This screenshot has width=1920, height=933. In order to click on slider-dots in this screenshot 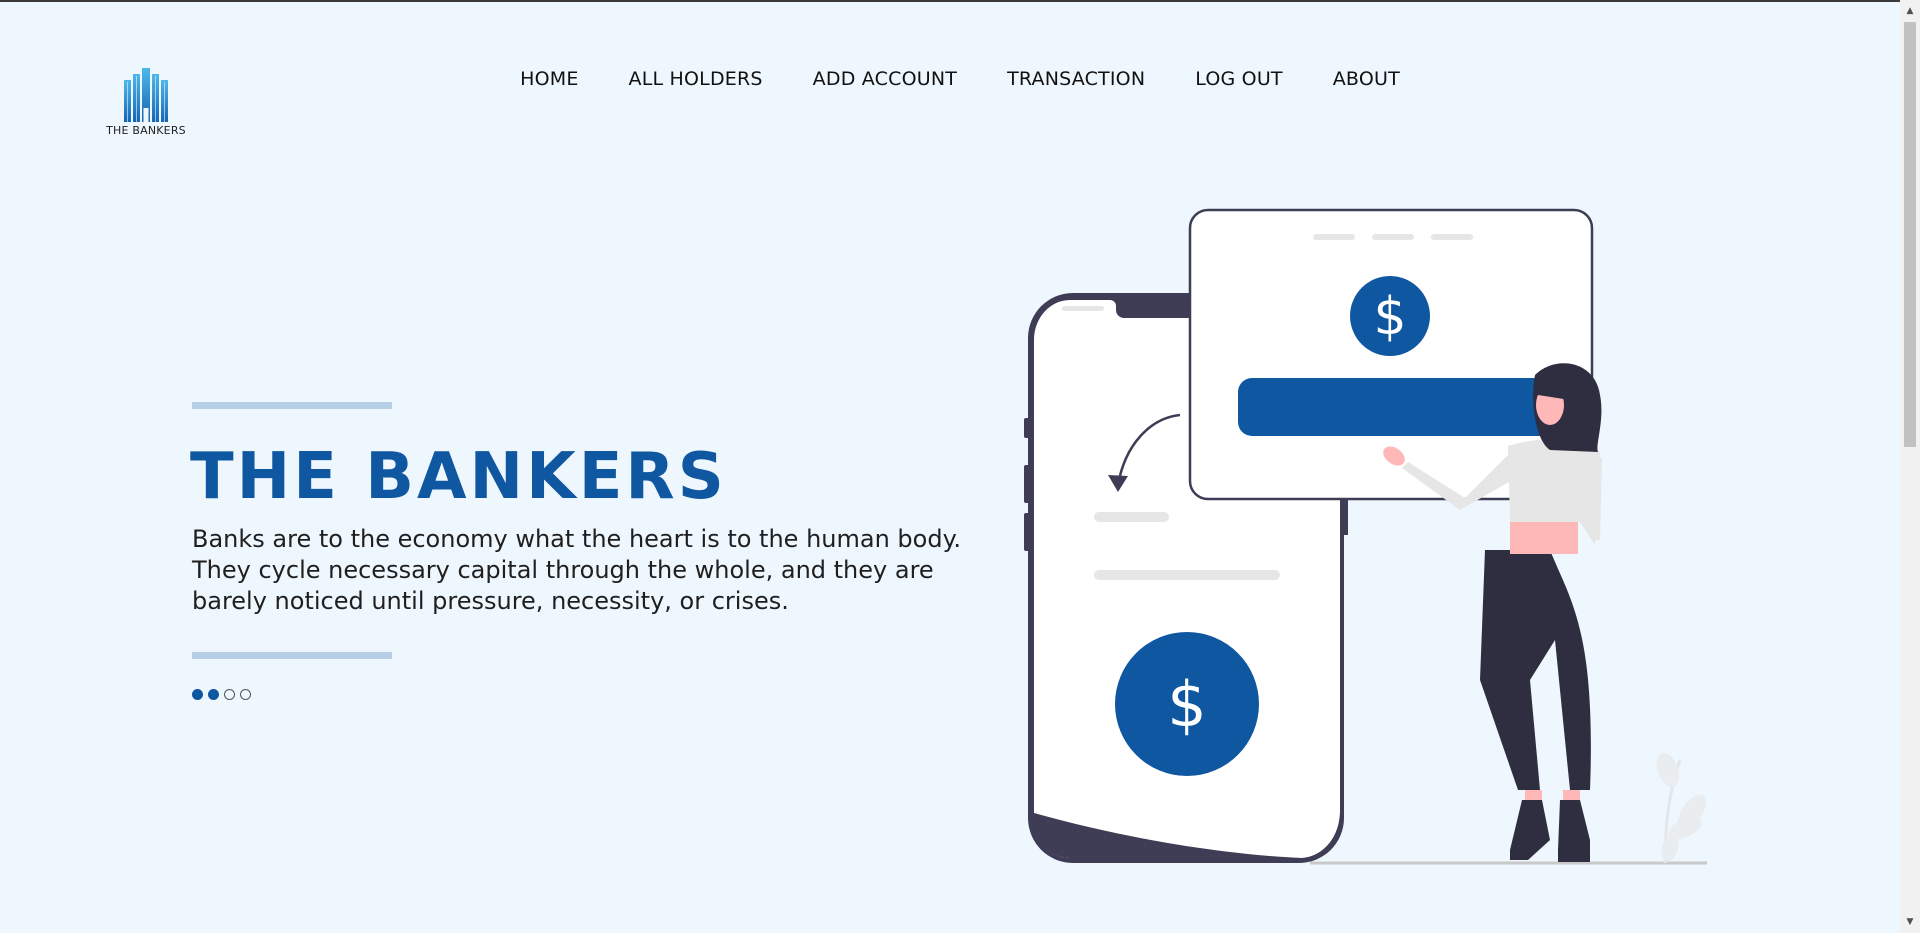, I will do `click(221, 694)`.